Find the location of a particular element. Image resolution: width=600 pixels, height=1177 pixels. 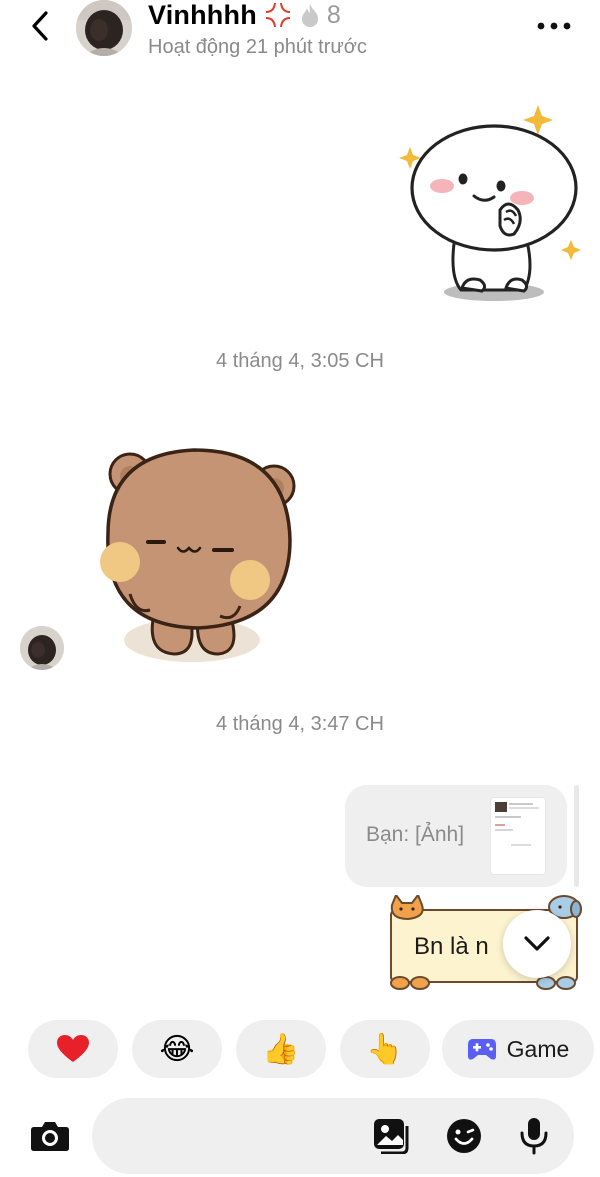

chevron-down-icon is located at coordinates (537, 943).